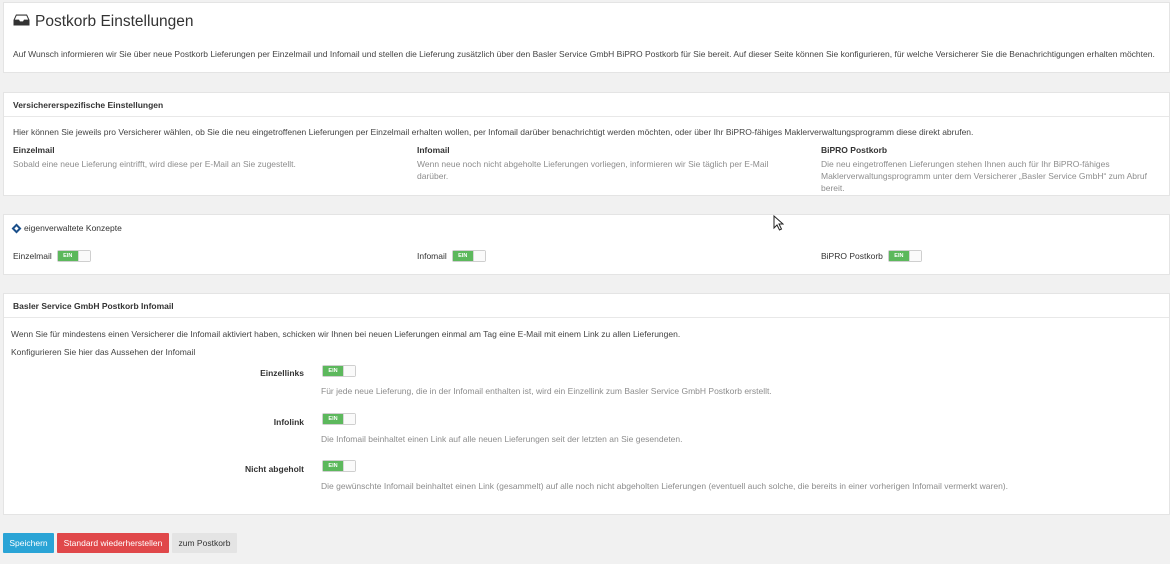 The width and height of the screenshot is (1170, 564). What do you see at coordinates (779, 223) in the screenshot?
I see `mouse-cursor-icon` at bounding box center [779, 223].